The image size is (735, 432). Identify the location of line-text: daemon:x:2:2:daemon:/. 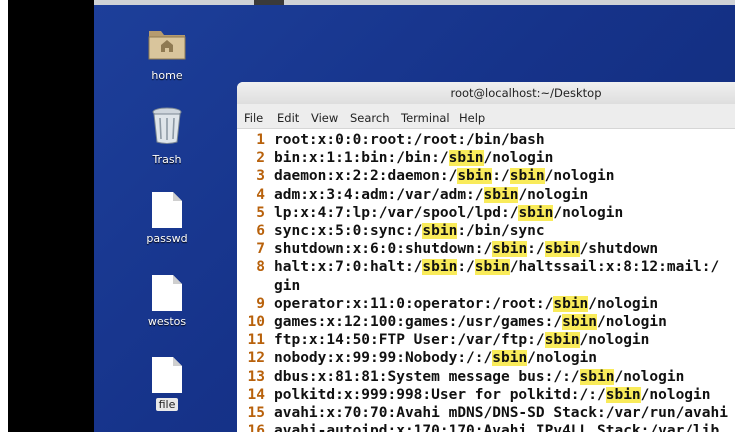
(366, 176).